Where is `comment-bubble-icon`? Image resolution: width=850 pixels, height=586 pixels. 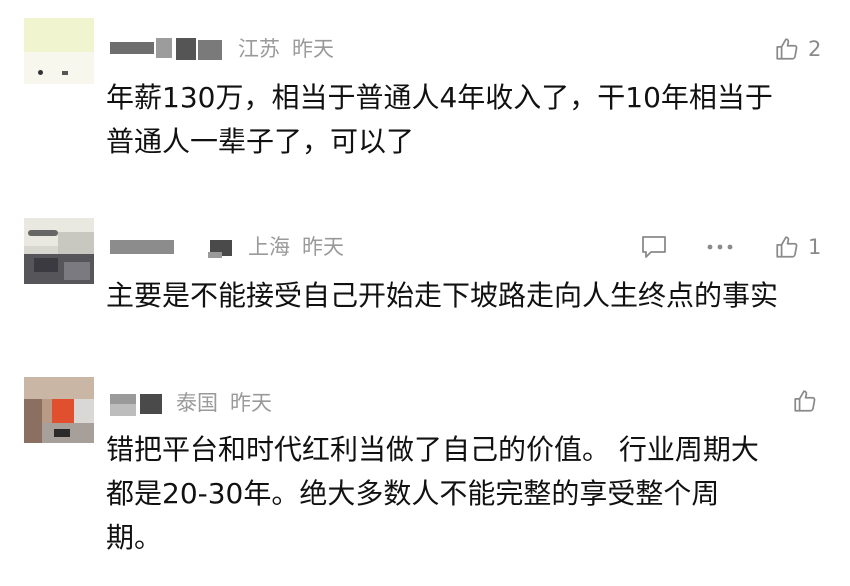
comment-bubble-icon is located at coordinates (654, 247).